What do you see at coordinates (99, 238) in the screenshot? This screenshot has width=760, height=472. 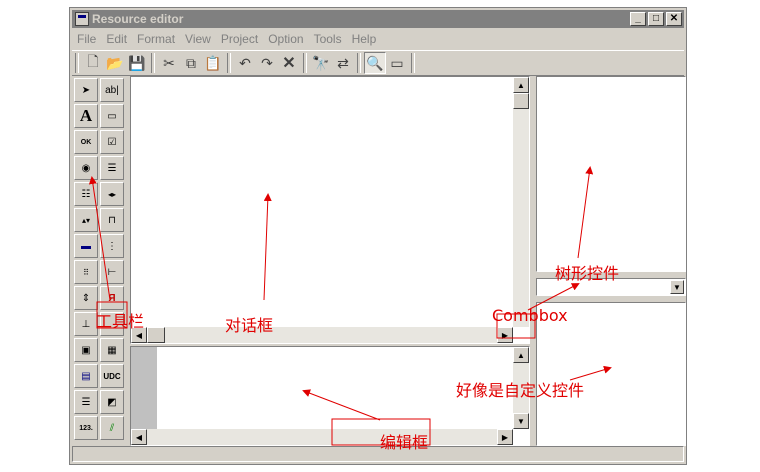 I see `toolbar-arrow` at bounding box center [99, 238].